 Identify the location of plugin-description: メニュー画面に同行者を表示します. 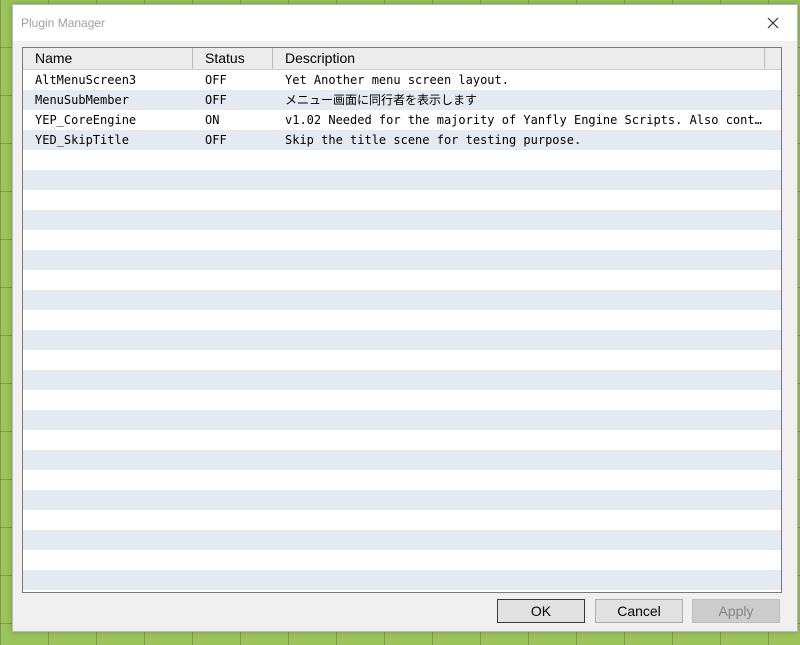
(381, 100).